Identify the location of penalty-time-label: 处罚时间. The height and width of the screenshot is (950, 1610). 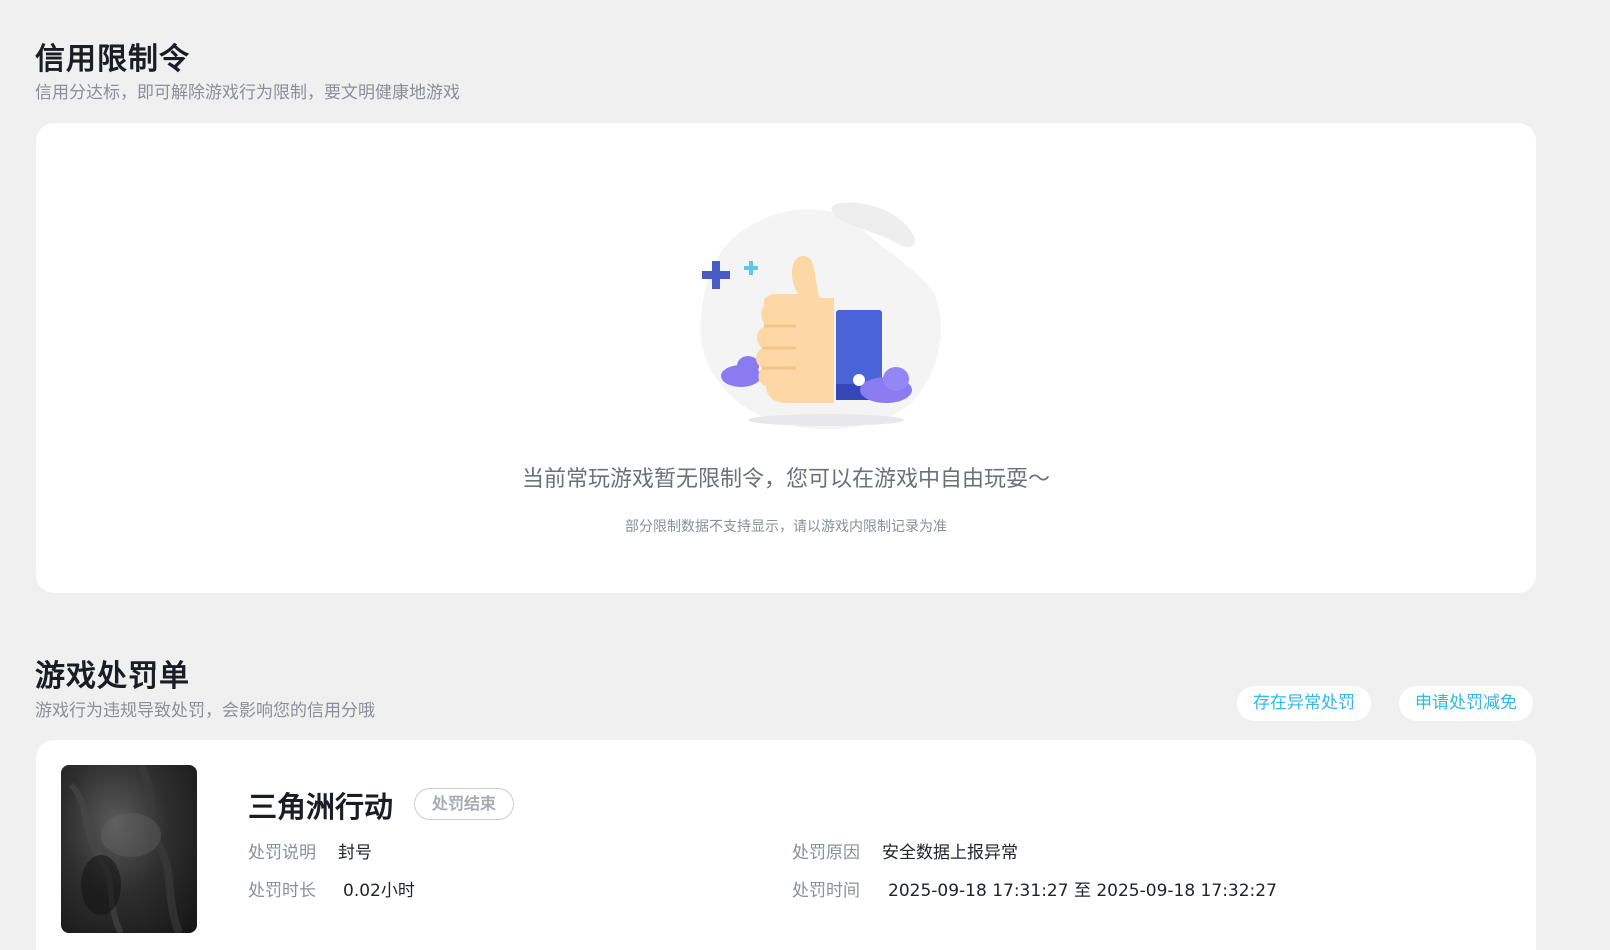
(826, 891).